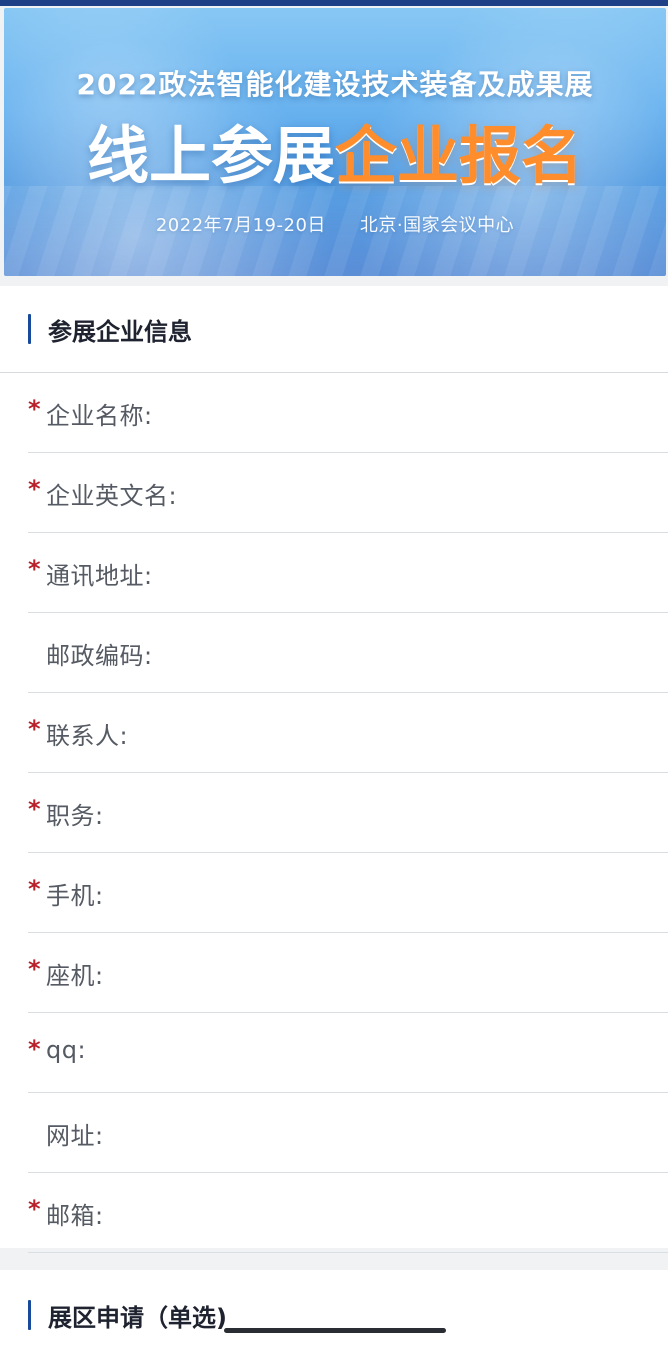  Describe the element at coordinates (99, 576) in the screenshot. I see `field-label-address: 通讯地址:` at that location.